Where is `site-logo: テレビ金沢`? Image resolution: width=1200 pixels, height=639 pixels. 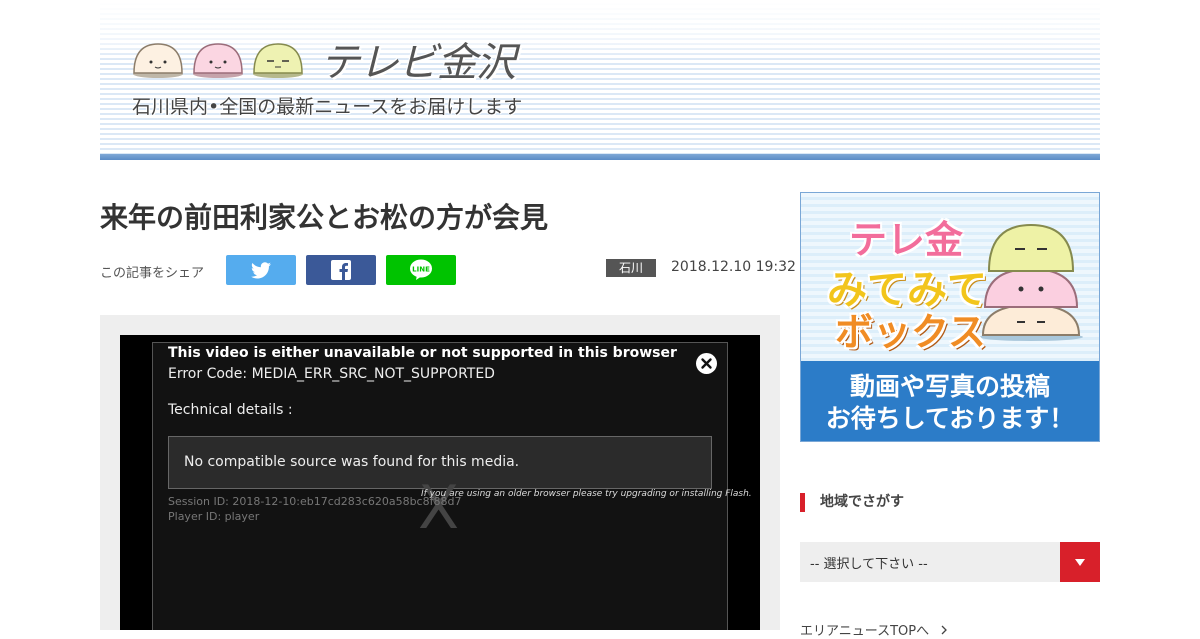
site-logo: テレビ金沢 is located at coordinates (418, 59).